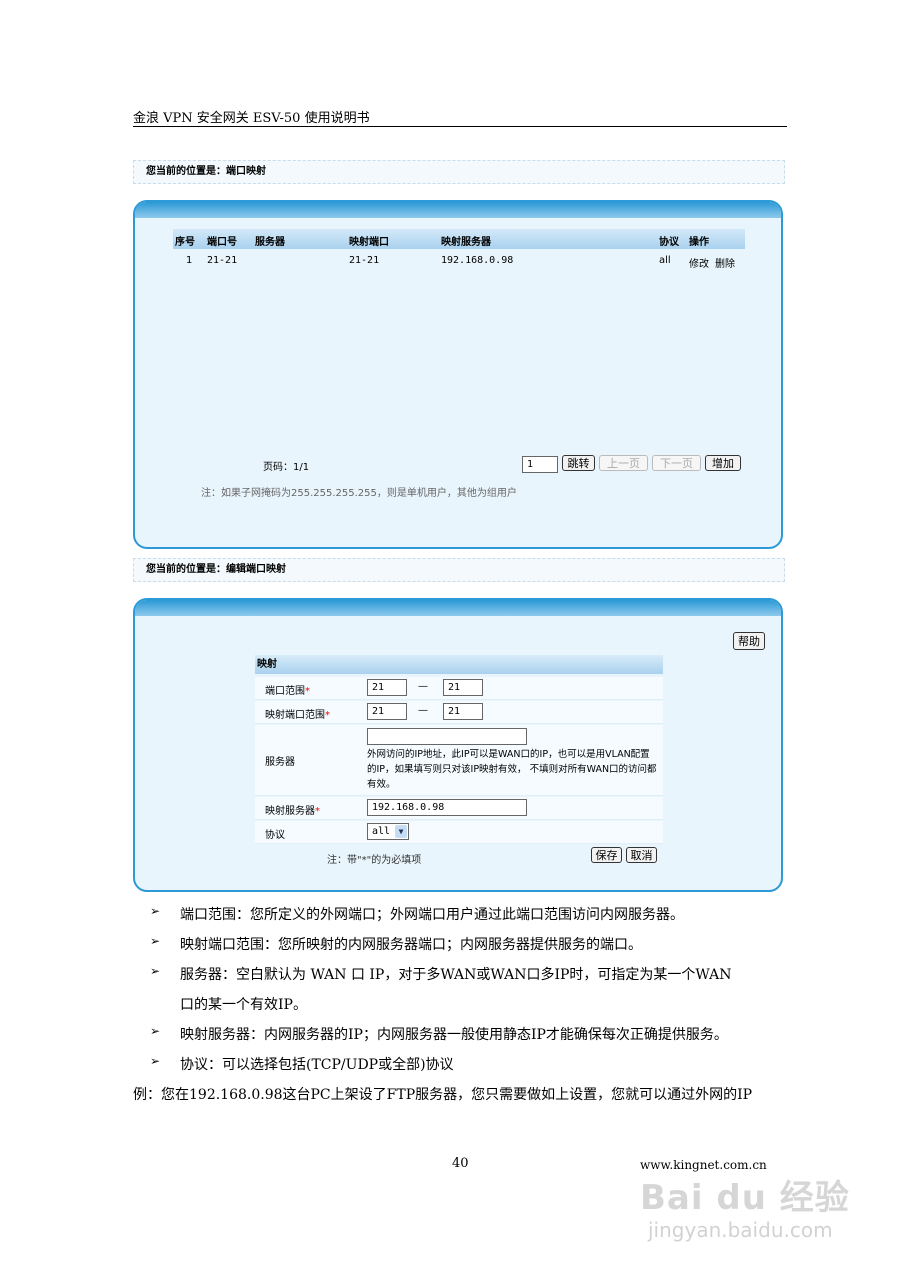 This screenshot has width=905, height=1280. I want to click on port-range-label-text: 端口范围, so click(285, 691).